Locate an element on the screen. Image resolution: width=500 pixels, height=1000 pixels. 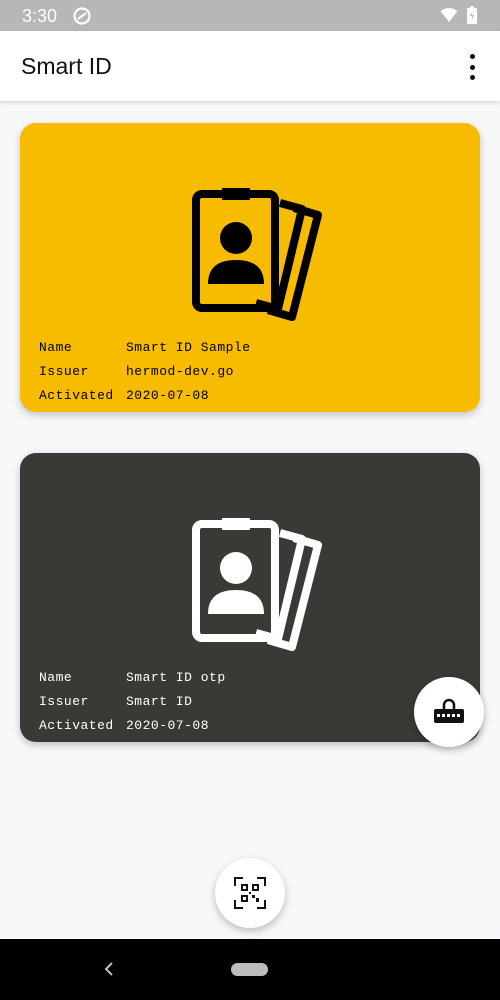
field-value: Smart ID otp is located at coordinates (176, 677).